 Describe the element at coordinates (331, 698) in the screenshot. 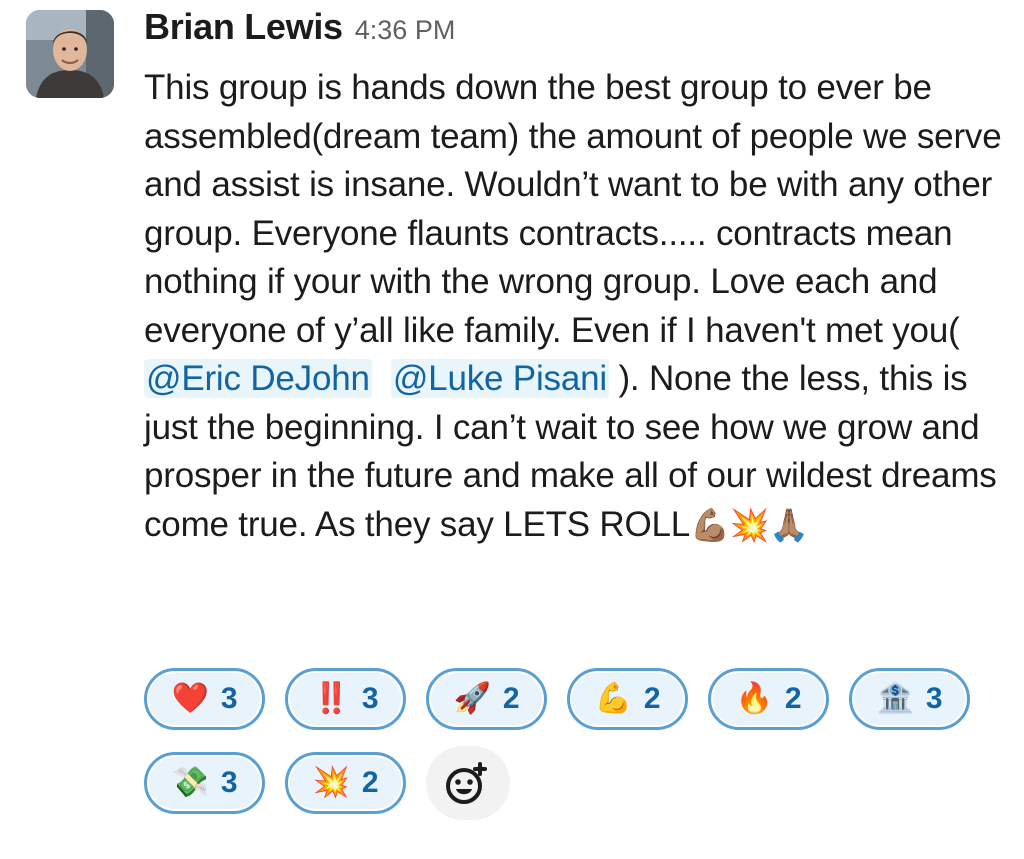

I see `double-exclamation-icon: ‼️` at that location.